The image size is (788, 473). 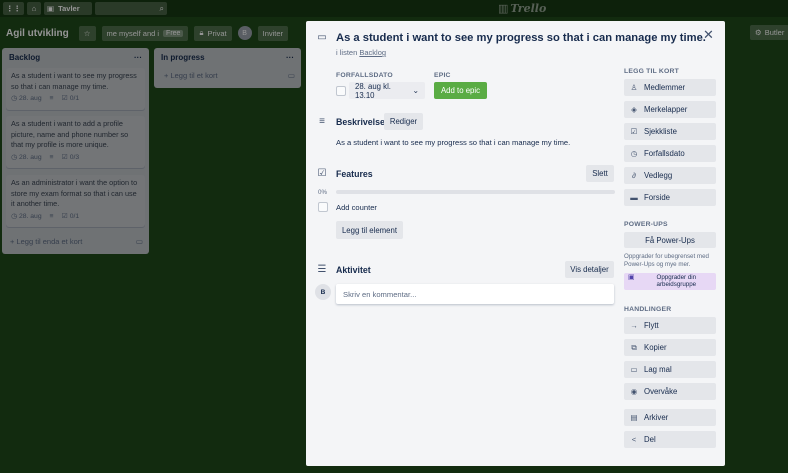 What do you see at coordinates (670, 87) in the screenshot?
I see `members-button: ♙ Medlemmer` at bounding box center [670, 87].